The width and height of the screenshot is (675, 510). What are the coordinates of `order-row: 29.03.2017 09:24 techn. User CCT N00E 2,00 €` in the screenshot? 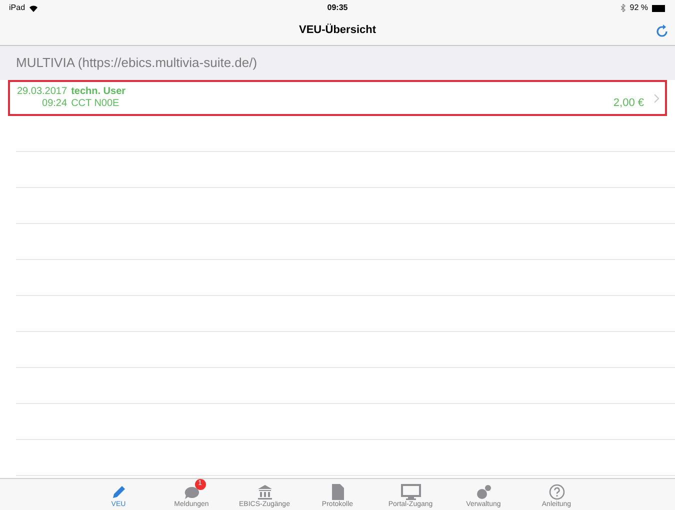 It's located at (337, 98).